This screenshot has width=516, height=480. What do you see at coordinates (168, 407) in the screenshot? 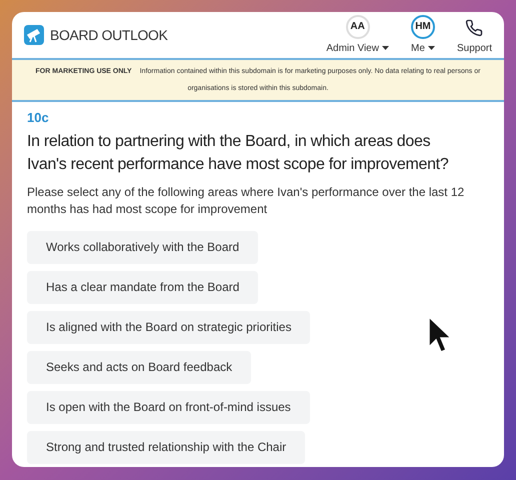
I see `answer-option: Is open with the Board on front-of-mind issues` at bounding box center [168, 407].